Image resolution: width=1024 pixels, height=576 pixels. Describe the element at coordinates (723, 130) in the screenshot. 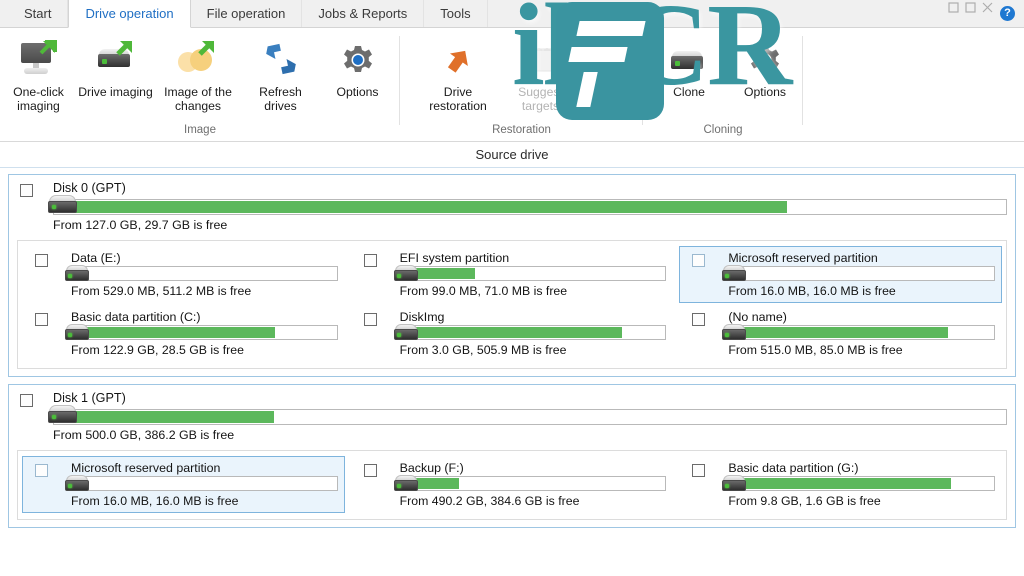

I see `group-name-cloning: Cloning` at that location.